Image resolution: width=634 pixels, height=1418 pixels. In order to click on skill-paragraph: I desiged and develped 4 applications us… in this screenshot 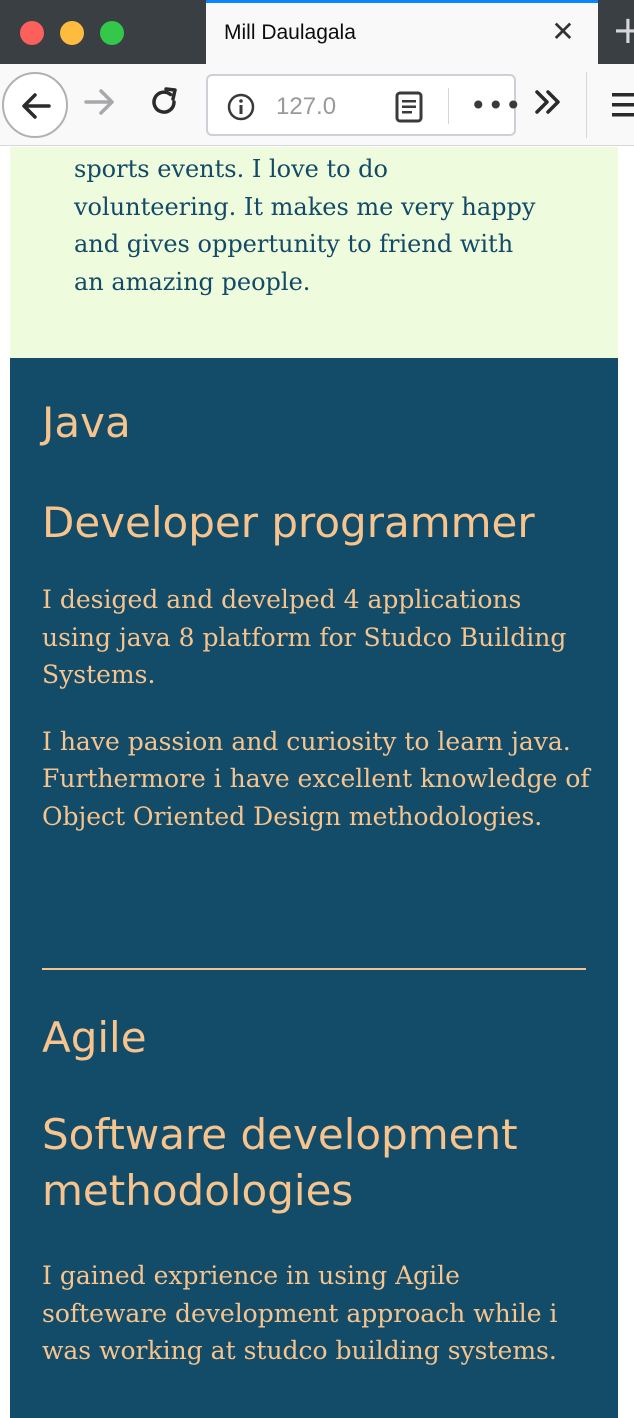, I will do `click(304, 637)`.